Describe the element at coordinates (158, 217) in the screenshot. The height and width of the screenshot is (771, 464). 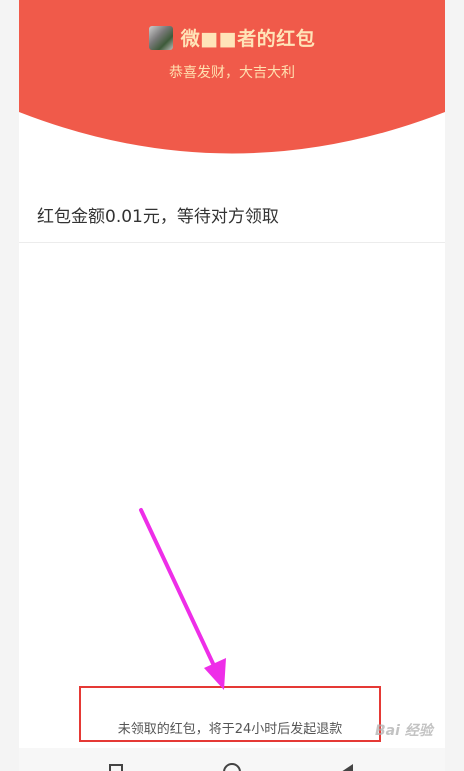
I see `amount-status-text: 红包金额0.01元，等待对方领取` at that location.